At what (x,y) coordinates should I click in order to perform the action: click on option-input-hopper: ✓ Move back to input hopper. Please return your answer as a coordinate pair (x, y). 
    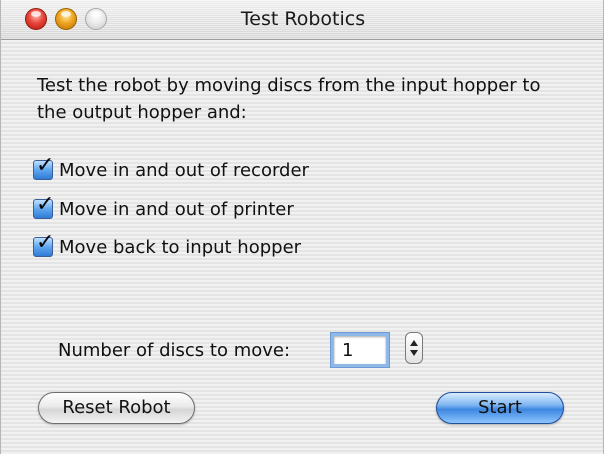
    Looking at the image, I should click on (167, 246).